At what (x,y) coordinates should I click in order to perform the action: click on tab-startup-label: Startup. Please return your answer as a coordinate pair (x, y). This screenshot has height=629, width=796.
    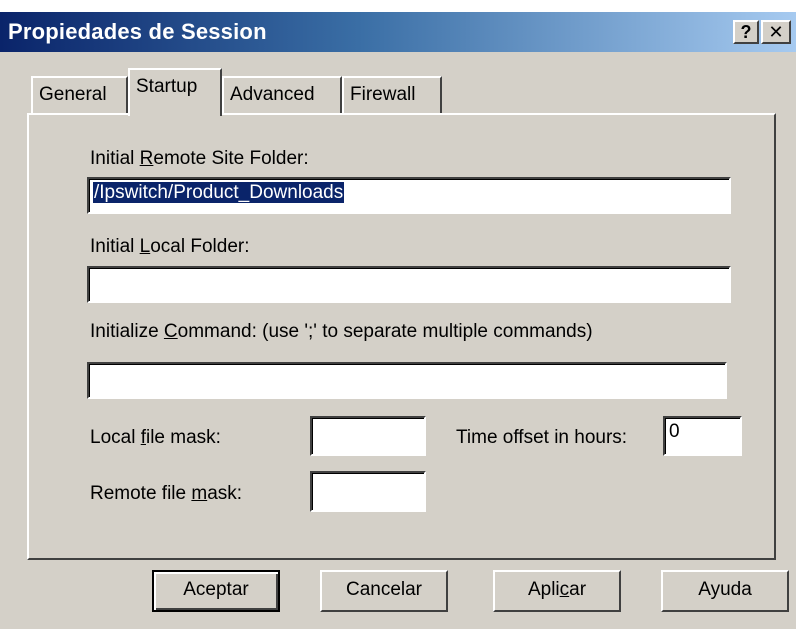
    Looking at the image, I should click on (167, 86).